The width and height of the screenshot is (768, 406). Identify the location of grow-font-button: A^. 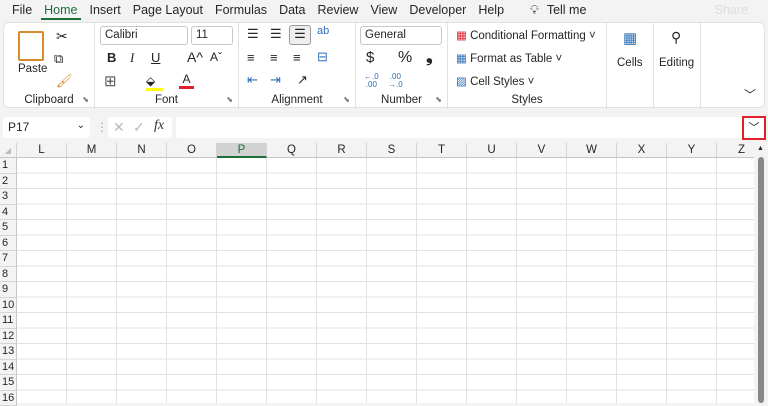
(195, 57).